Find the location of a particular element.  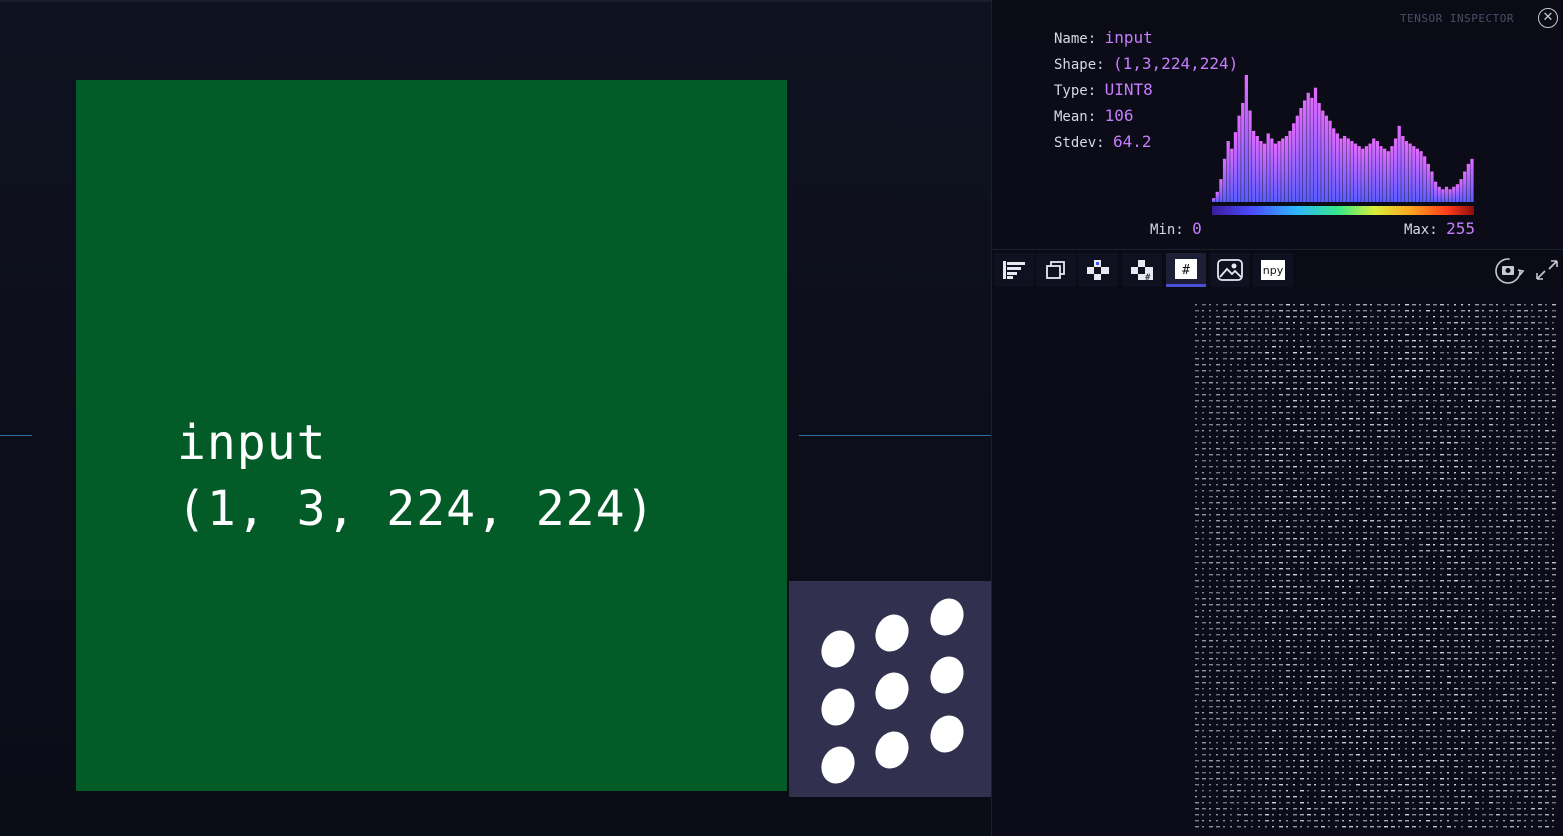

tool-checker-hash: # is located at coordinates (1142, 270).